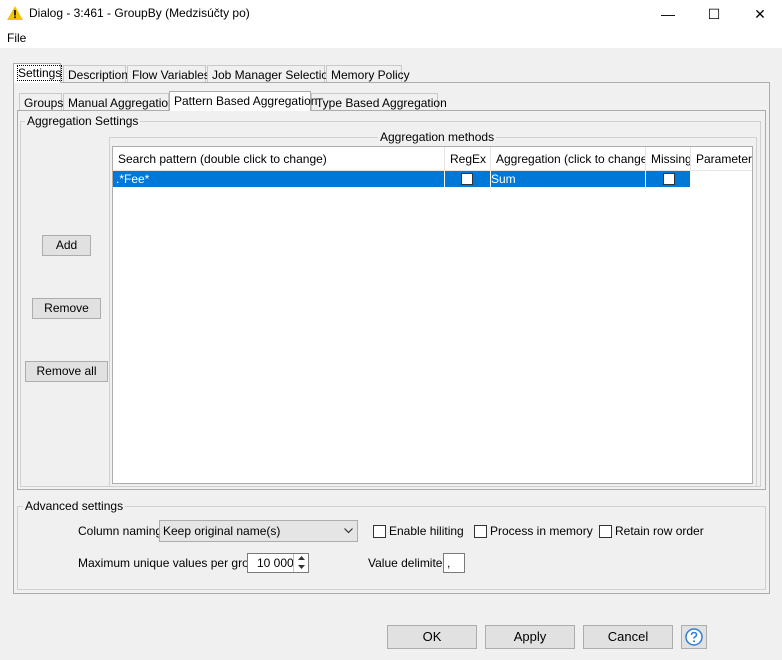 This screenshot has width=782, height=660. I want to click on max-unique-values-value: 10 000, so click(275, 563).